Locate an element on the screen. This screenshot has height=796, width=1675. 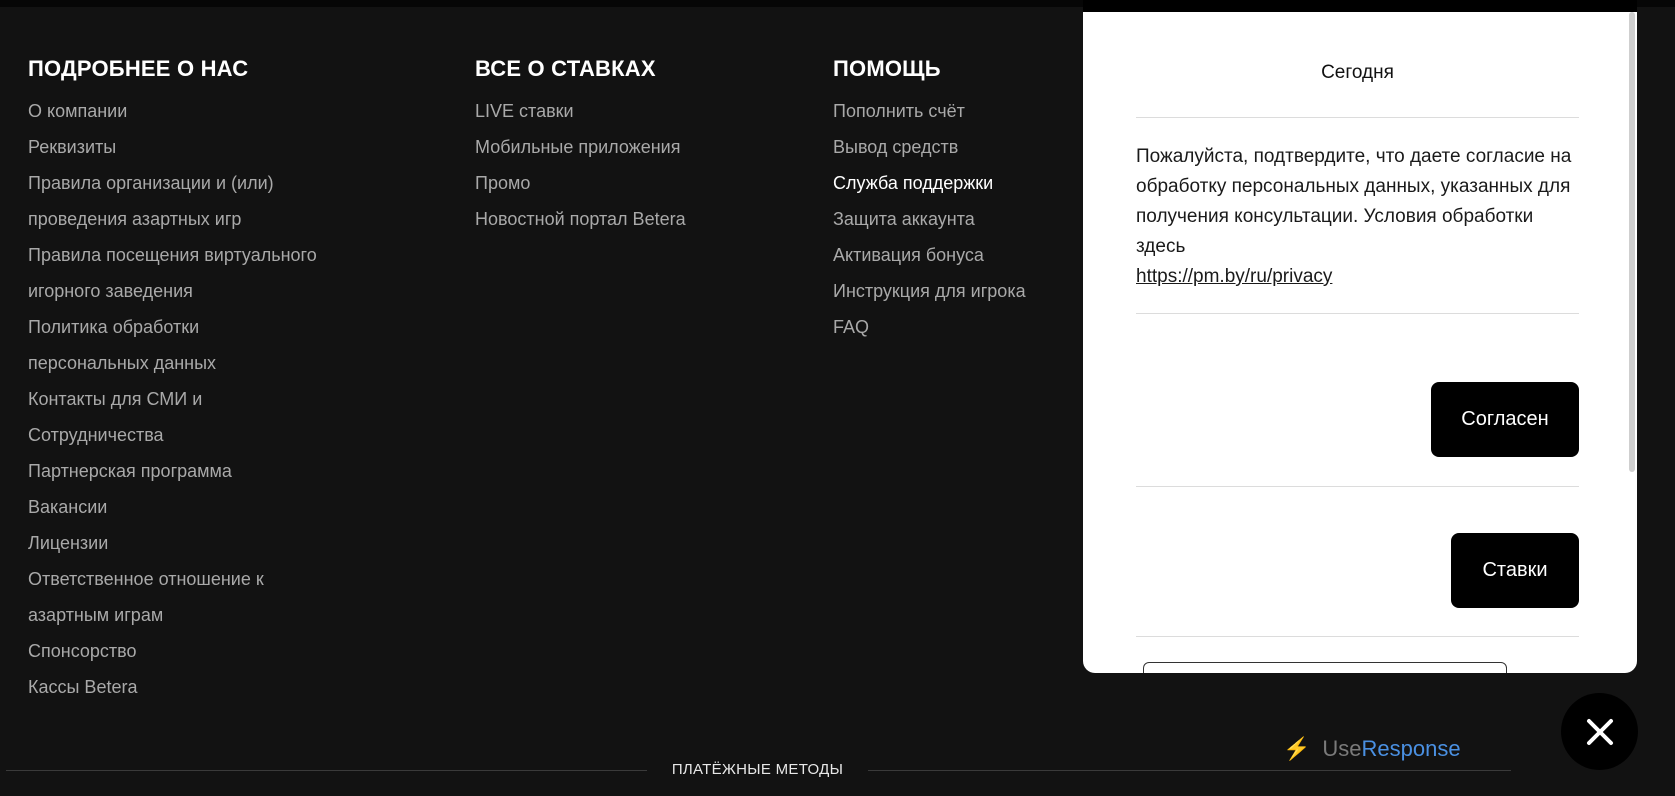
agree-button: Согласен is located at coordinates (1505, 419).